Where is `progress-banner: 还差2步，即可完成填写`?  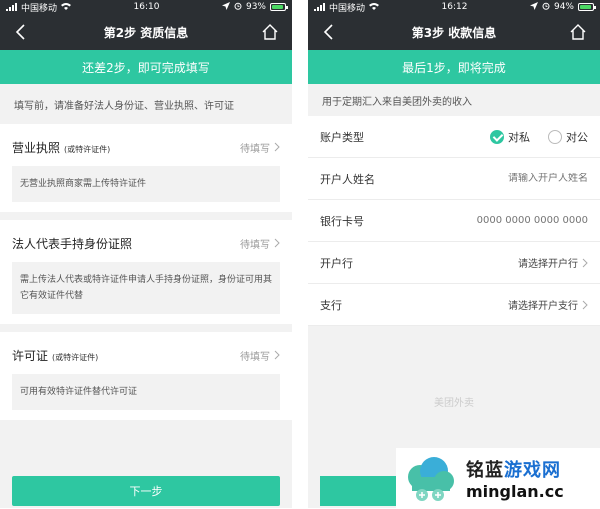
progress-banner: 还差2步，即可完成填写 is located at coordinates (146, 67).